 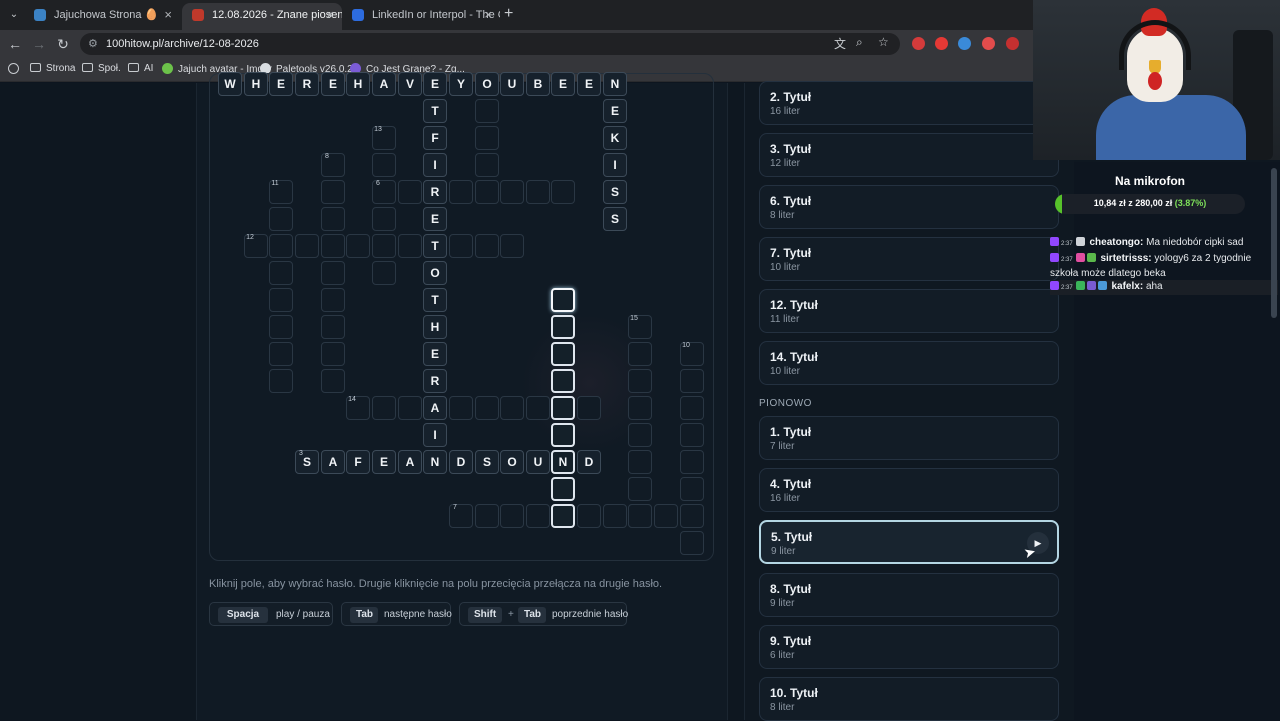 I want to click on reload-icon: ↻, so click(x=63, y=44).